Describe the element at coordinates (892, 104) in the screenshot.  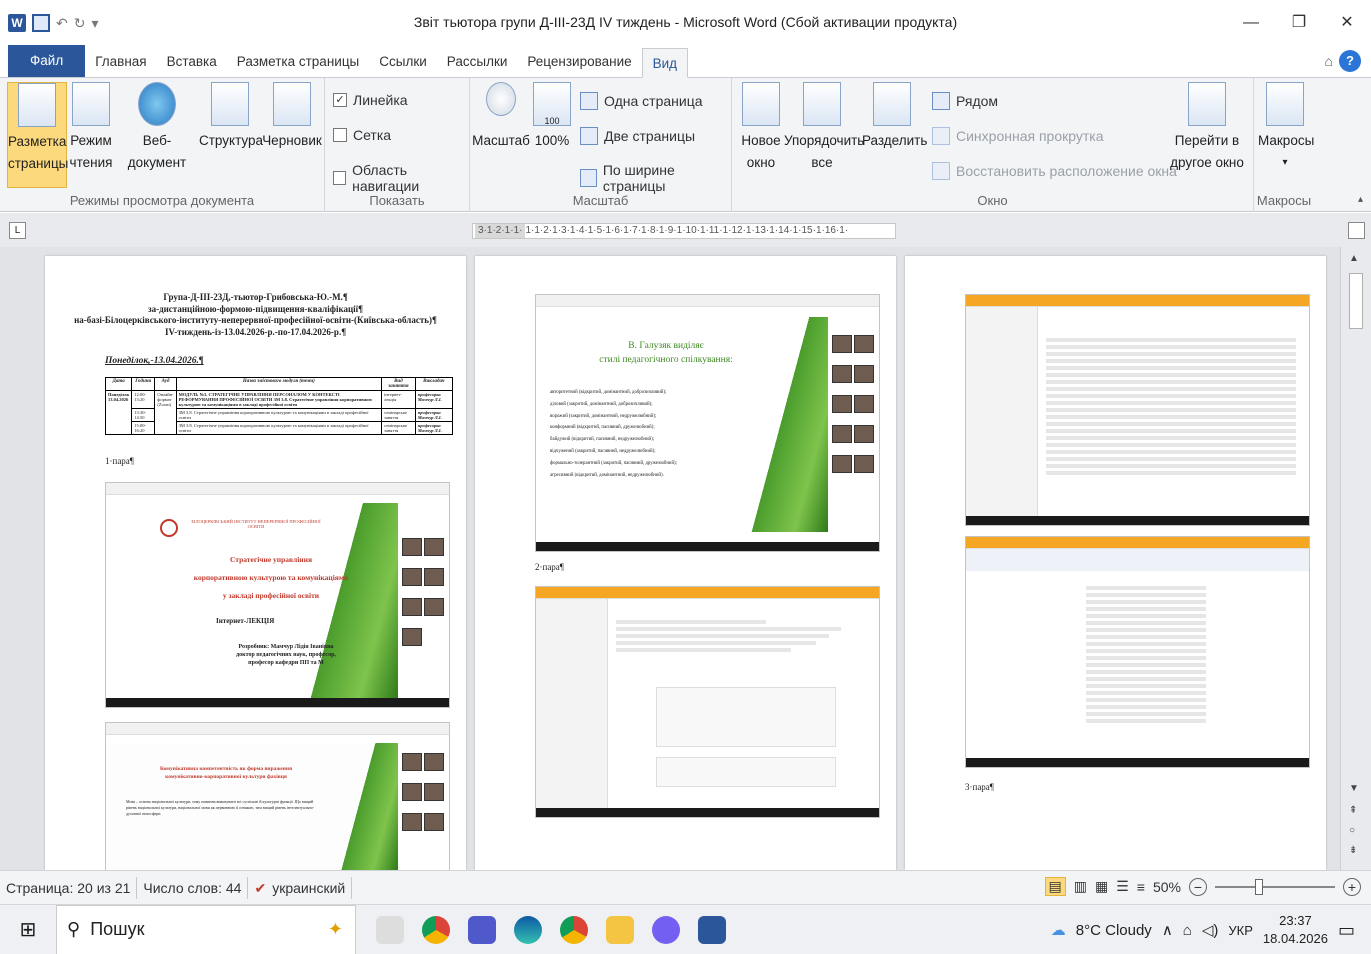
I see `split-icon` at that location.